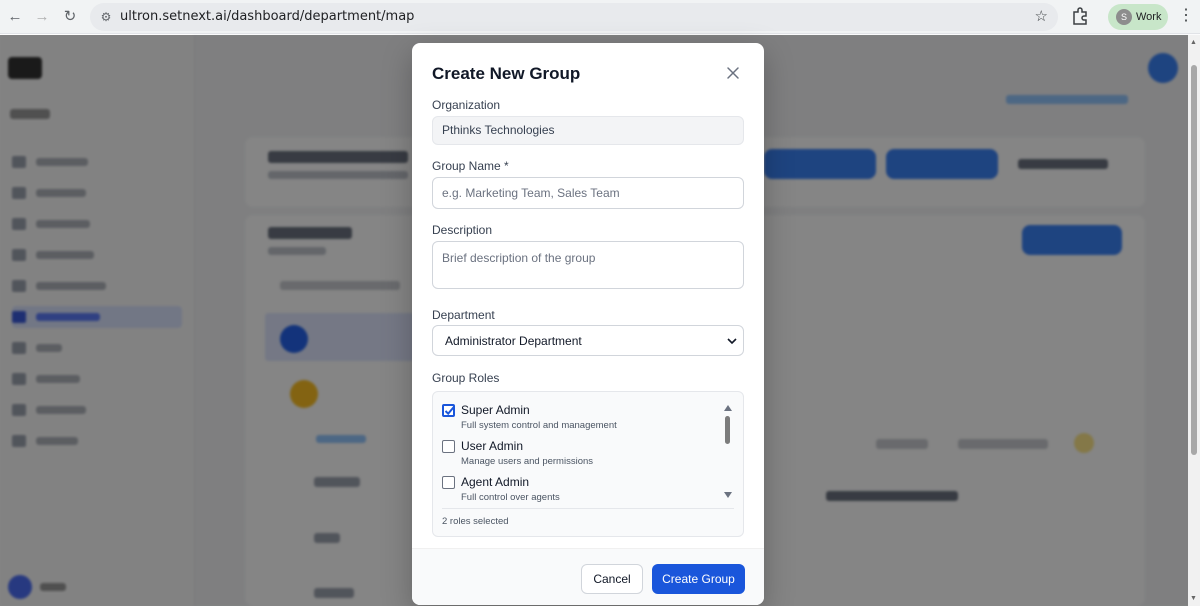 The width and height of the screenshot is (1200, 606). Describe the element at coordinates (698, 579) in the screenshot. I see `create-group-button: Create Group` at that location.